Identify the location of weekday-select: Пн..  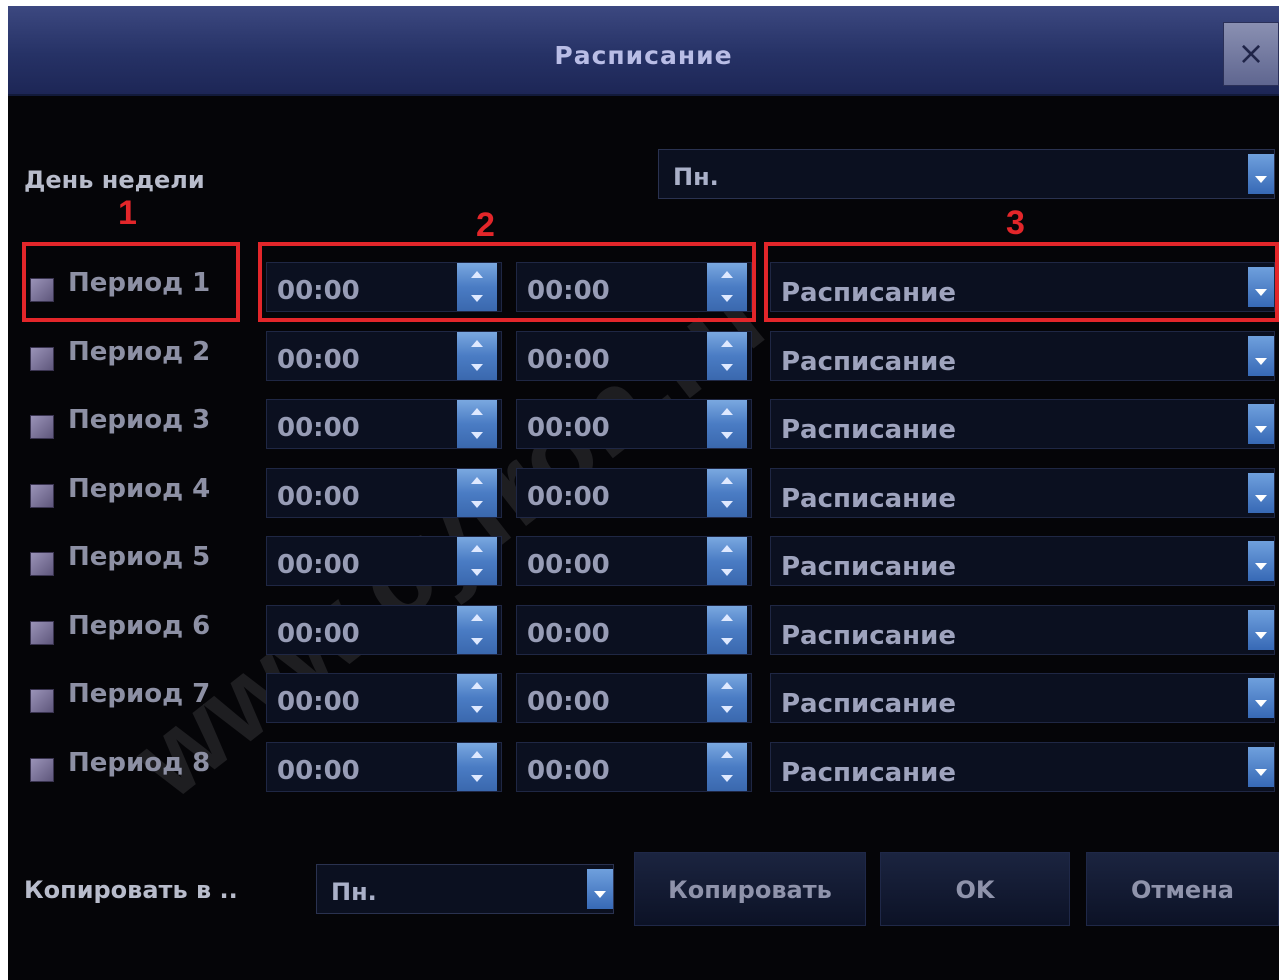
(966, 174).